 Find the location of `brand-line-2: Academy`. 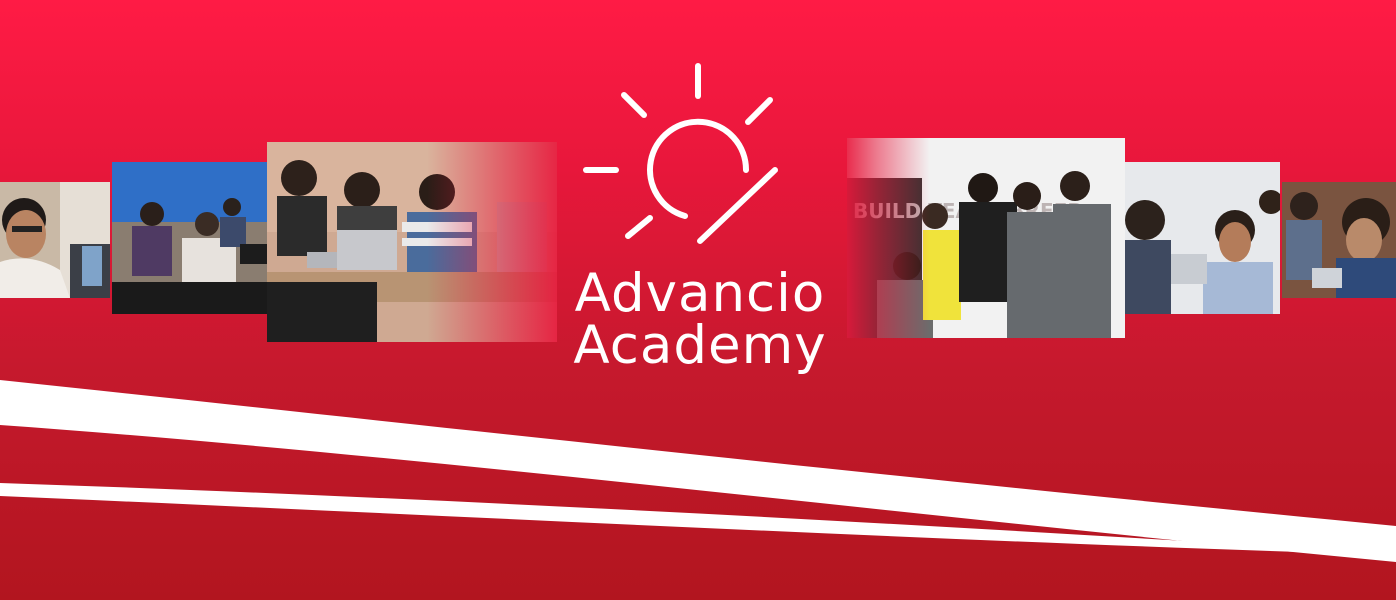

brand-line-2: Academy is located at coordinates (700, 345).